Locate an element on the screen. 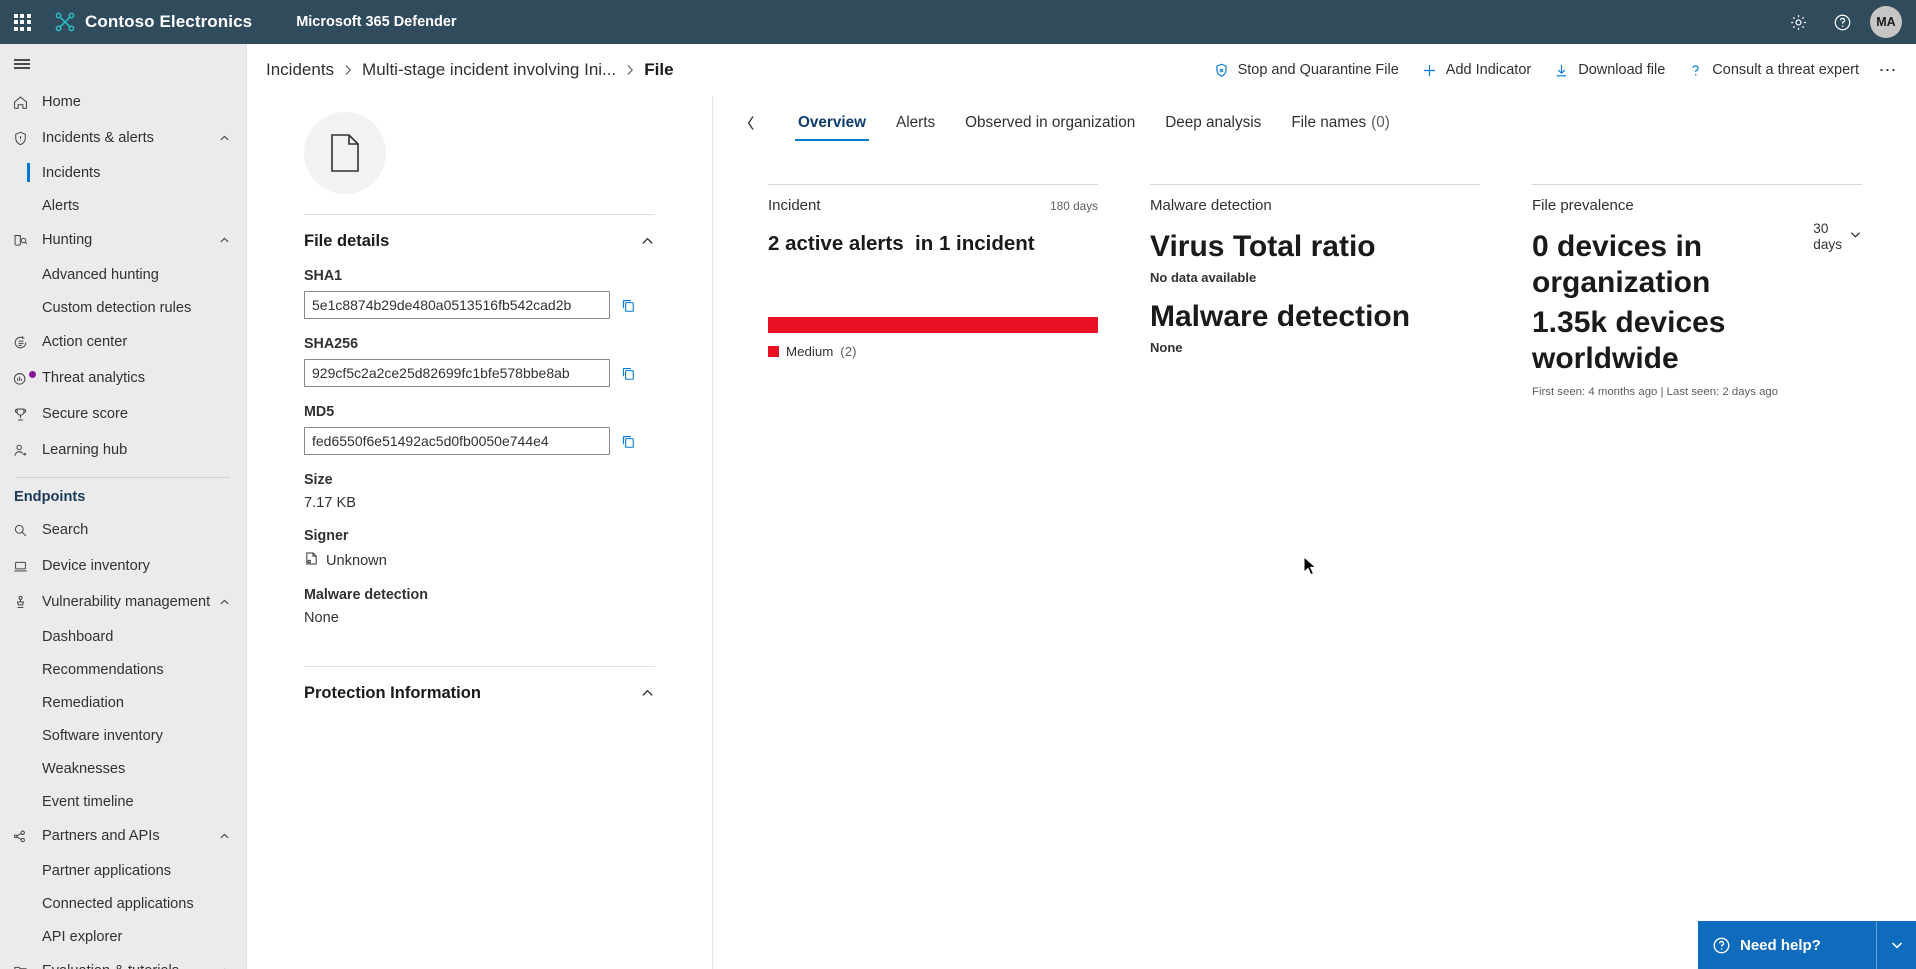  sidebar-item-remediation: Remediation is located at coordinates (123, 702).